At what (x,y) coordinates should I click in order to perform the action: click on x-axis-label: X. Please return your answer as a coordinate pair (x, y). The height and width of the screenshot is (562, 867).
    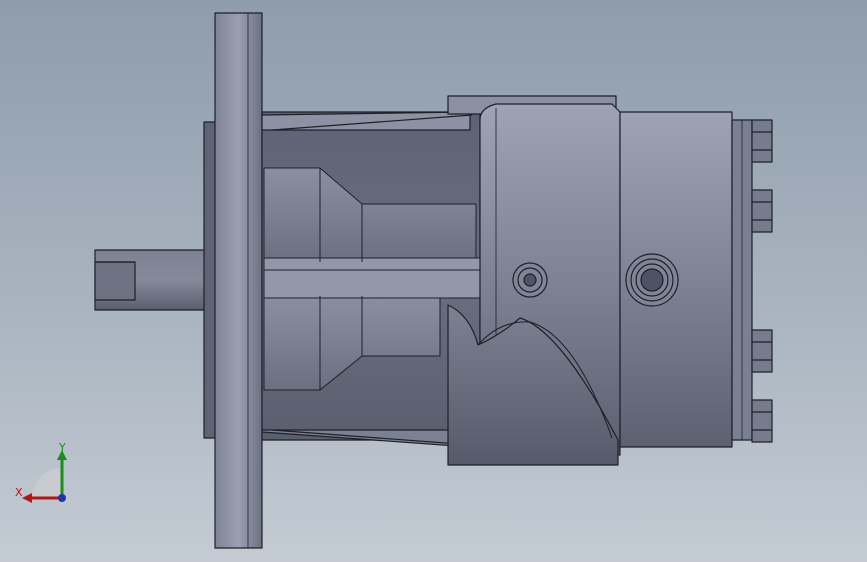
    Looking at the image, I should click on (19, 492).